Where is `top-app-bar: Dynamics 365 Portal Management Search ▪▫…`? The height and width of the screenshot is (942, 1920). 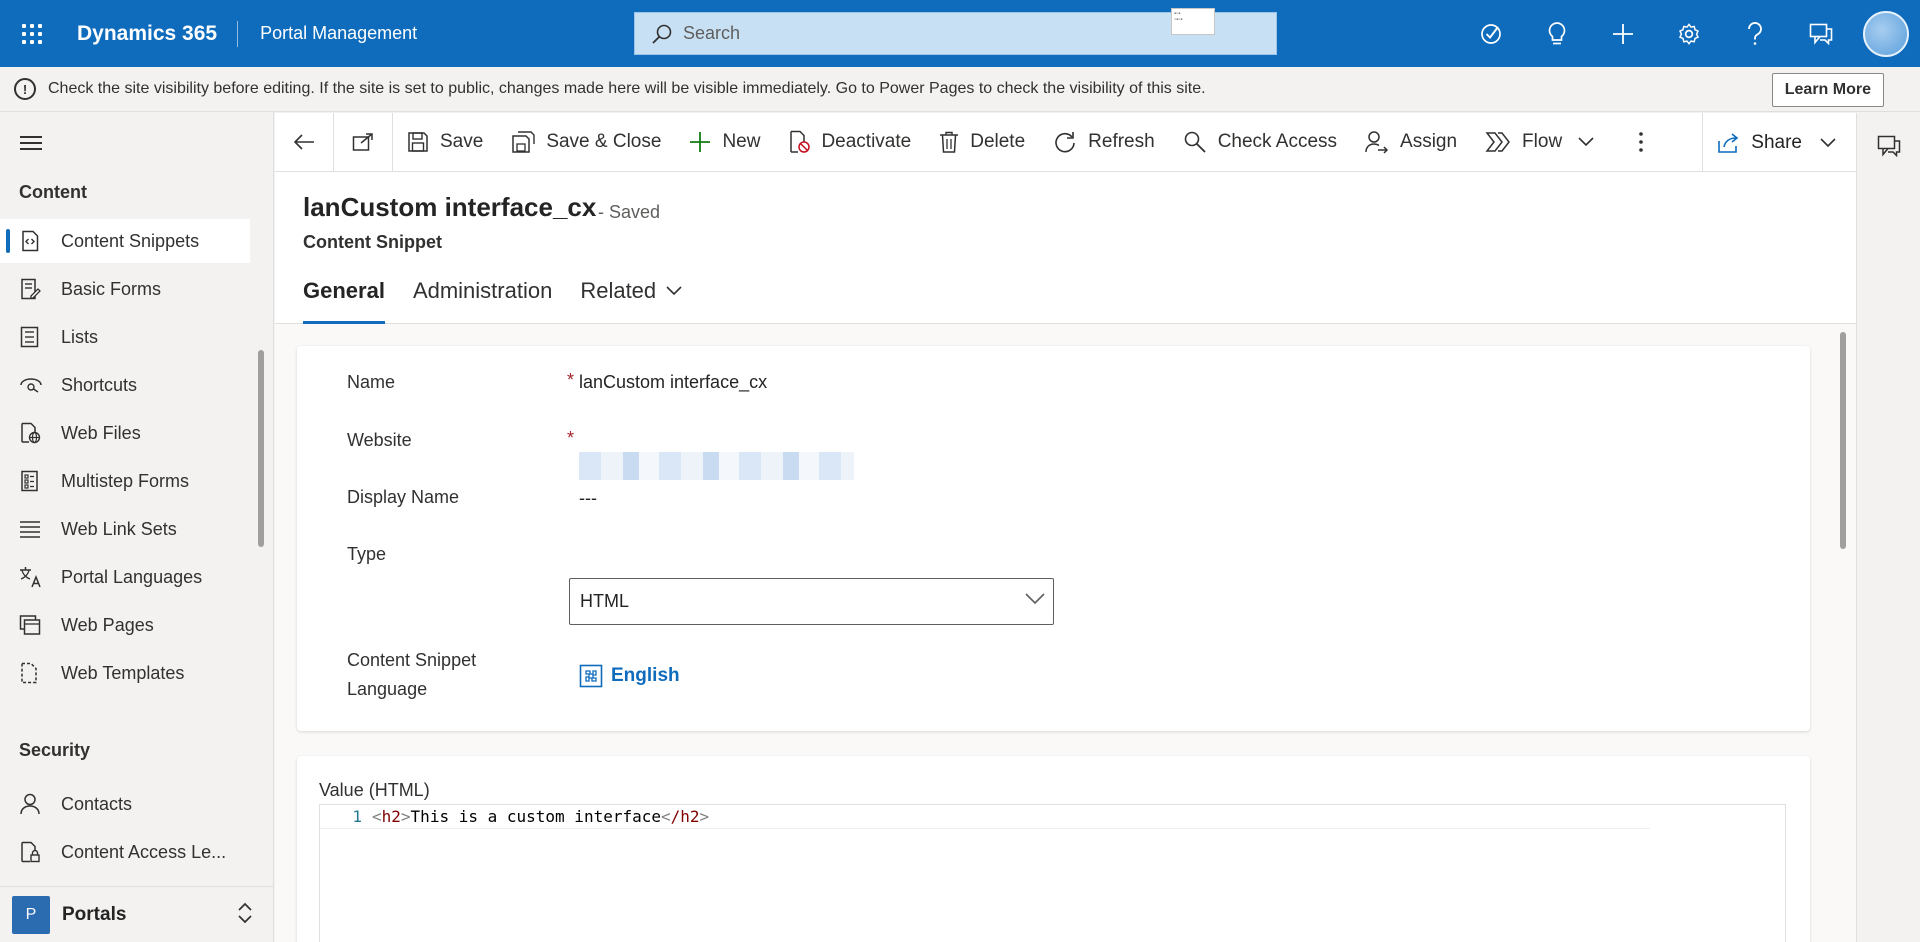
top-app-bar: Dynamics 365 Portal Management Search ▪▫… is located at coordinates (960, 33).